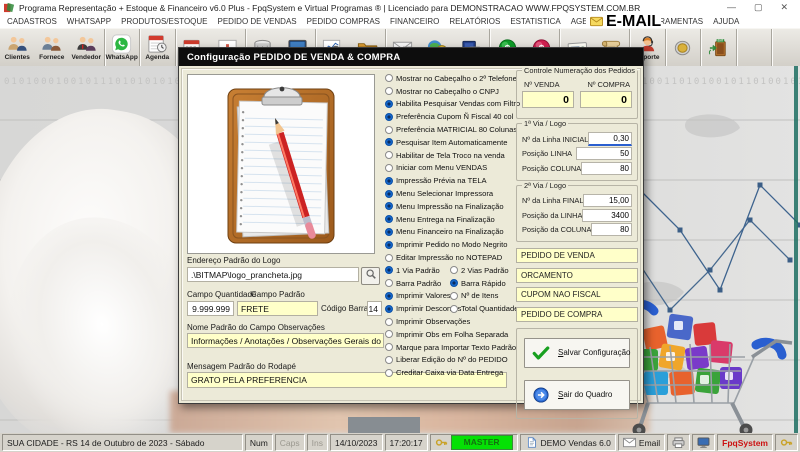  What do you see at coordinates (535, 21) in the screenshot?
I see `menu-item: ESTATISTICA` at bounding box center [535, 21].